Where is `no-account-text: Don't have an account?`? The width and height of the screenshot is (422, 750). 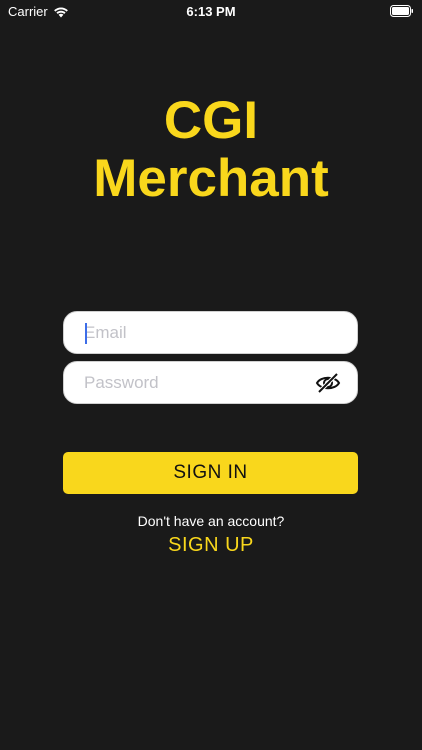
no-account-text: Don't have an account? is located at coordinates (211, 521).